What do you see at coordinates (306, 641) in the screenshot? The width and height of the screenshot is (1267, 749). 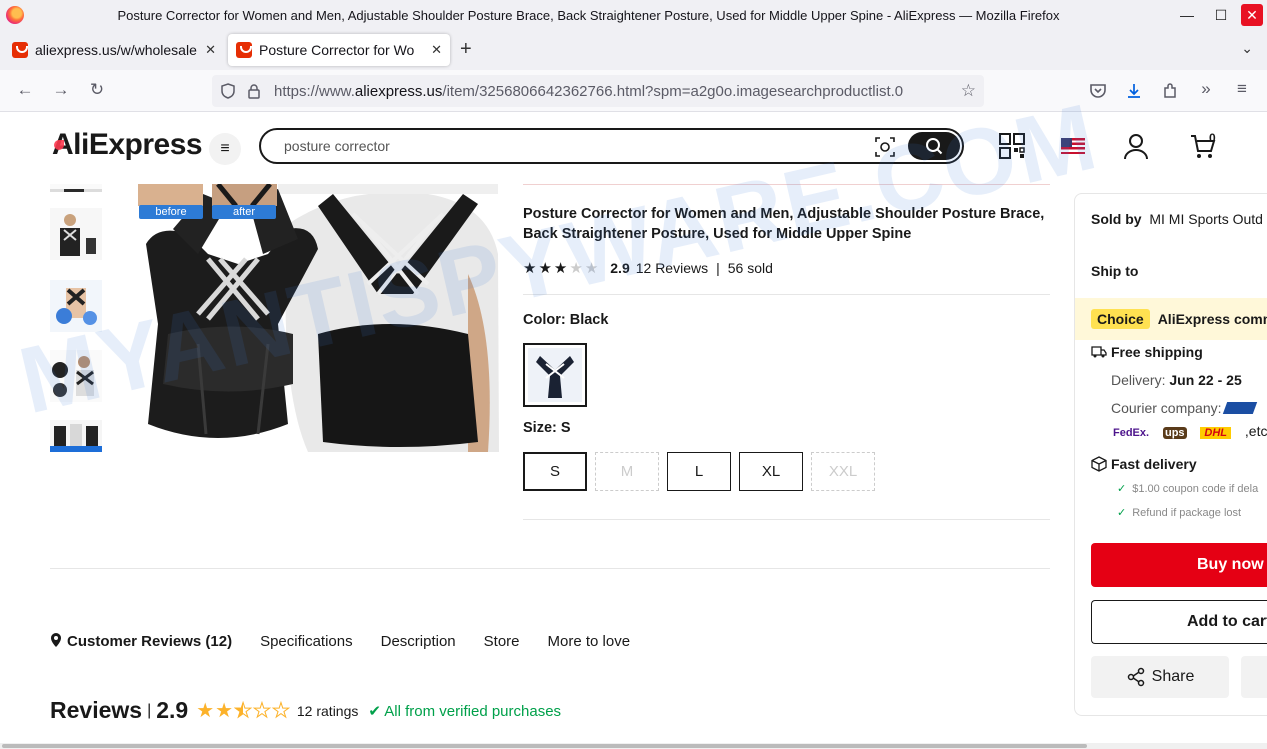 I see `tab-specifications: Specifications` at bounding box center [306, 641].